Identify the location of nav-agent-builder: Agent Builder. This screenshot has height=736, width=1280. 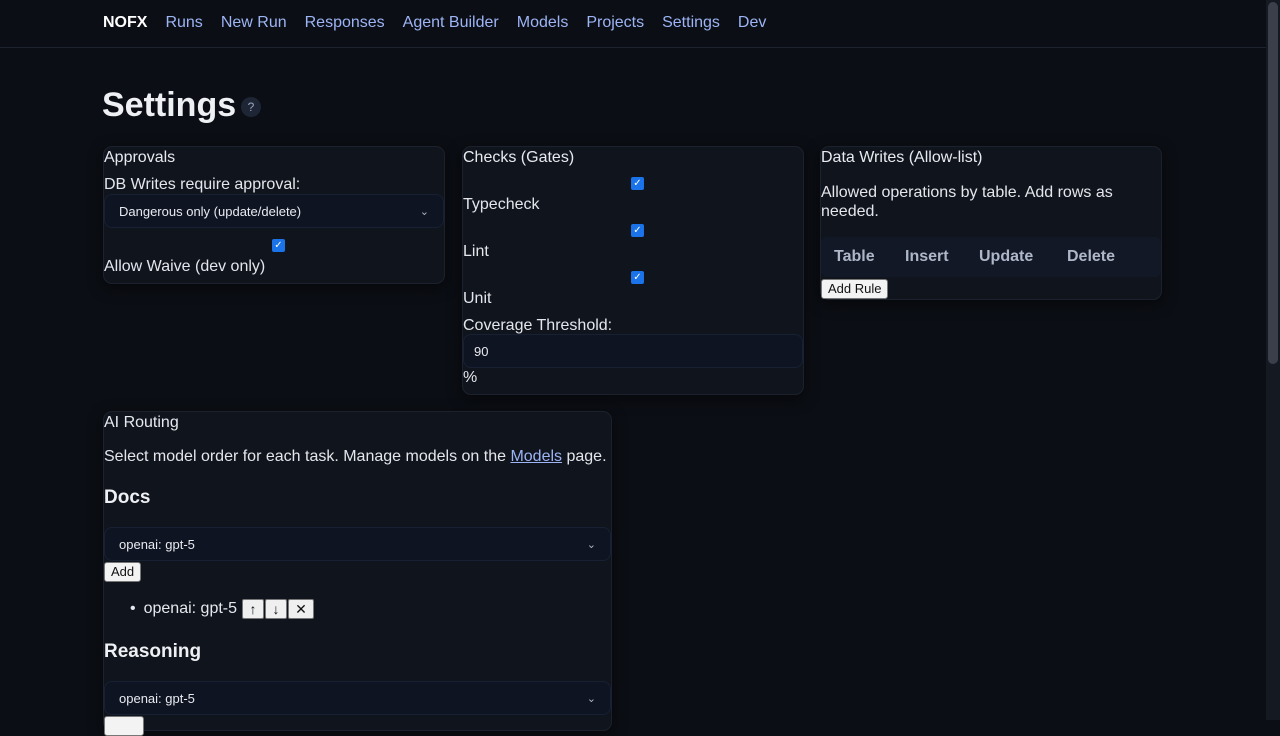
(451, 23).